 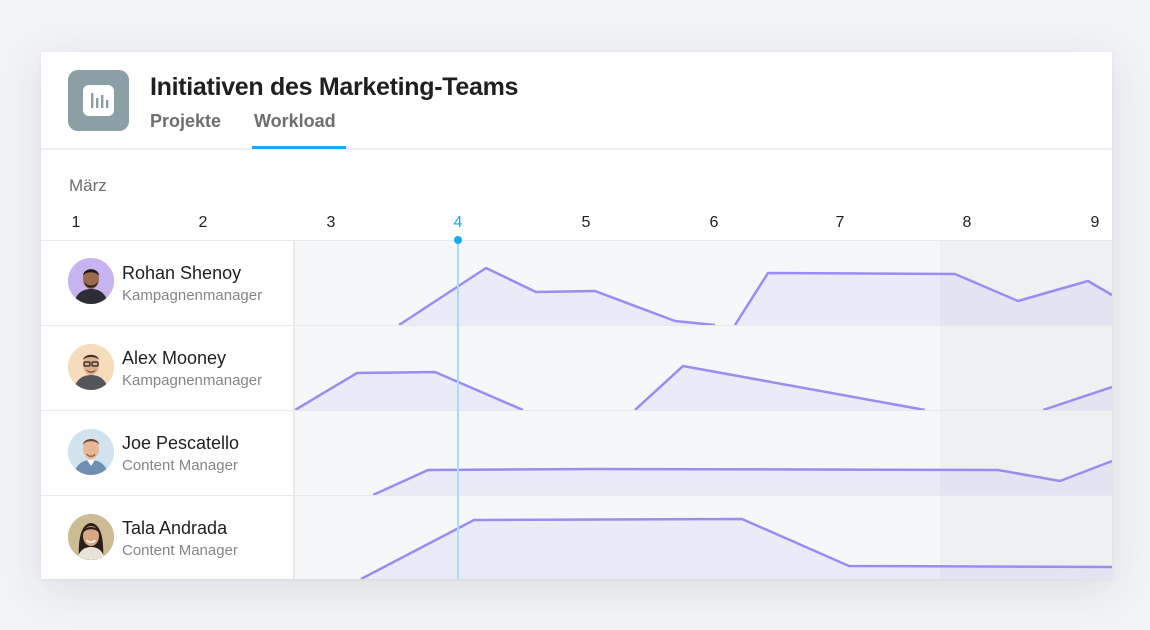 What do you see at coordinates (334, 87) in the screenshot?
I see `page-title: Initiativen des Marketing-Teams` at bounding box center [334, 87].